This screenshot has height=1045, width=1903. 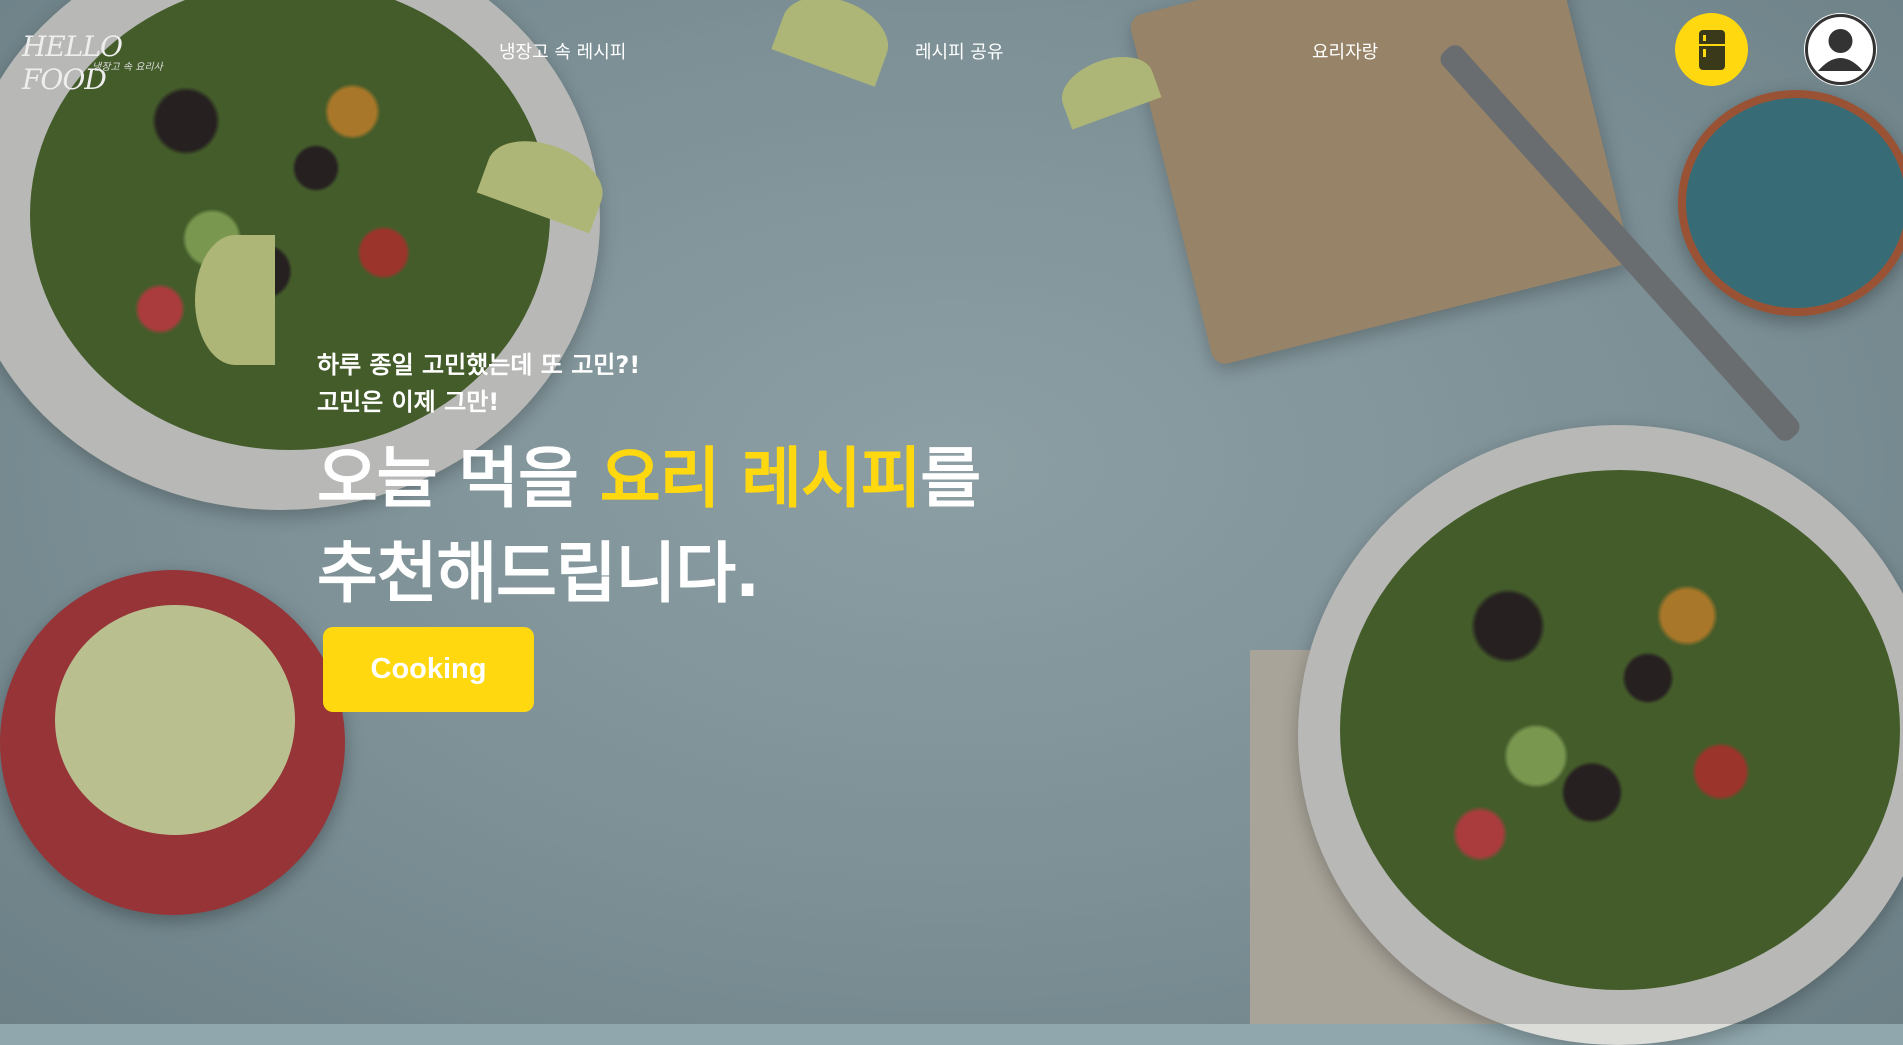 I want to click on nav-cooking-showoff: 요리자랑, so click(x=1345, y=51).